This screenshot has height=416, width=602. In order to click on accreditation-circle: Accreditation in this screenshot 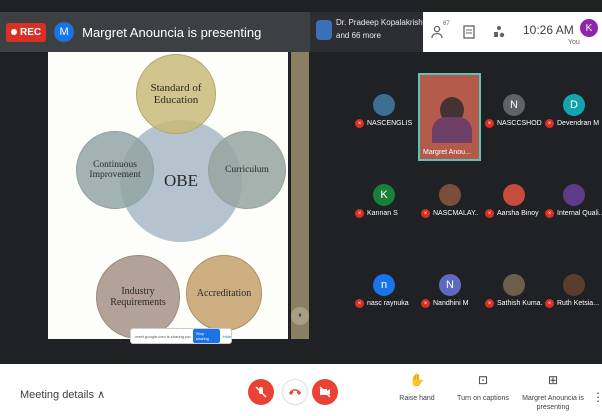, I will do `click(224, 293)`.